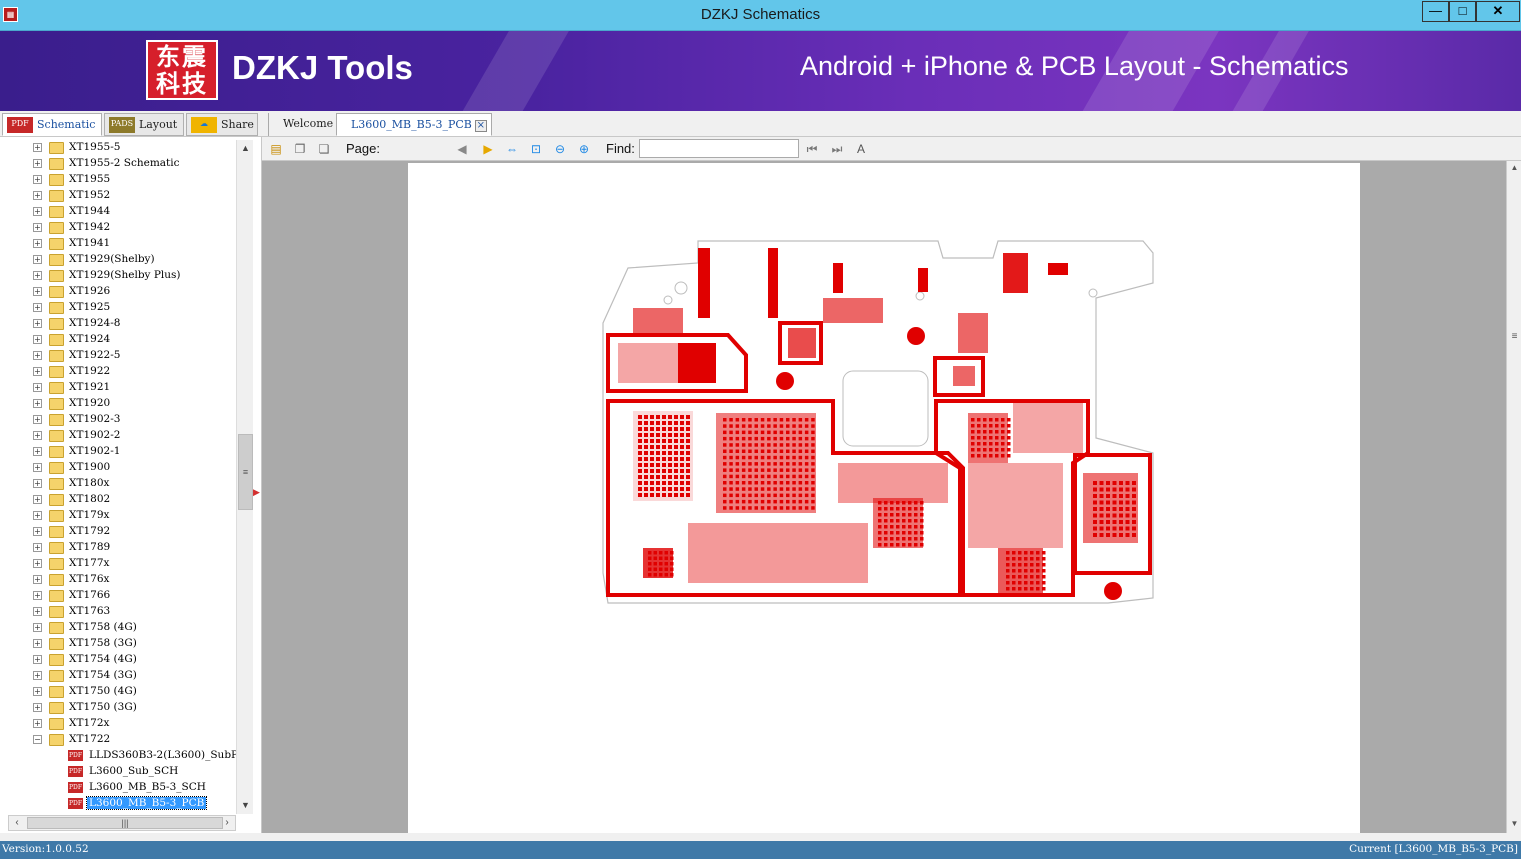  What do you see at coordinates (488, 149) in the screenshot?
I see `next-page-icon: ▶` at bounding box center [488, 149].